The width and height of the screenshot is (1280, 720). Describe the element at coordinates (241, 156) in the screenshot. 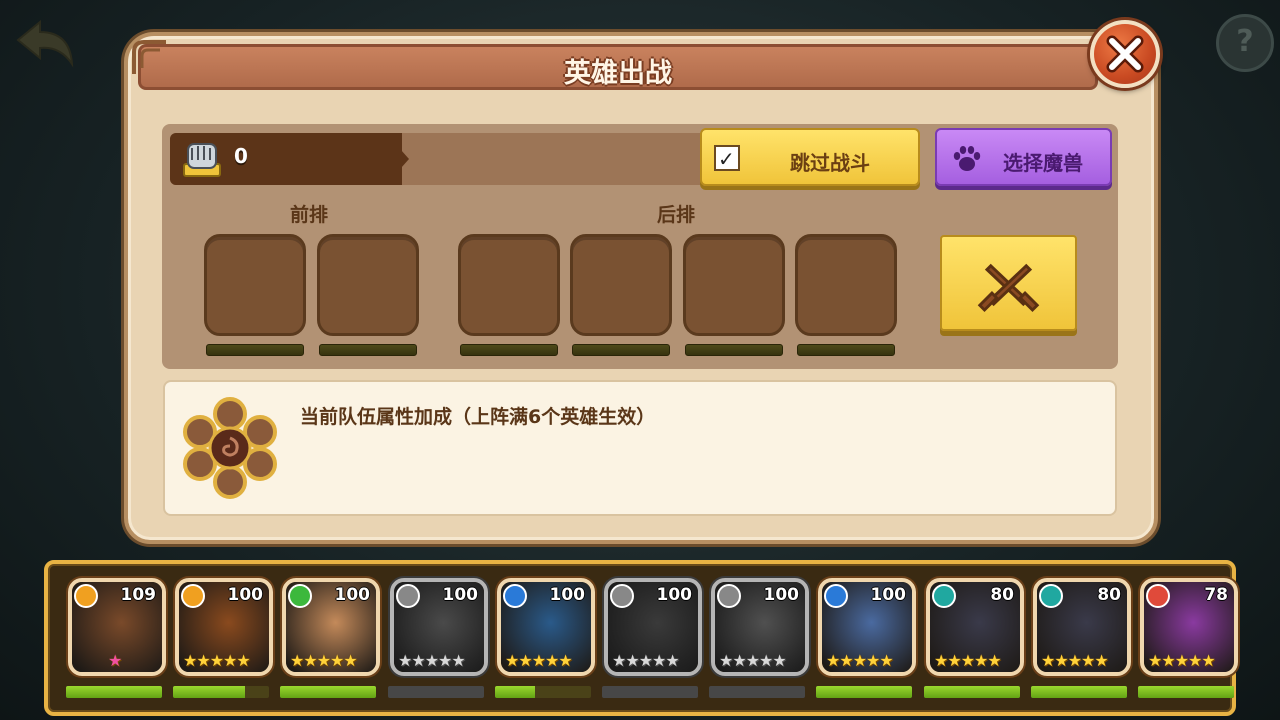

I see `power-value: 0` at that location.